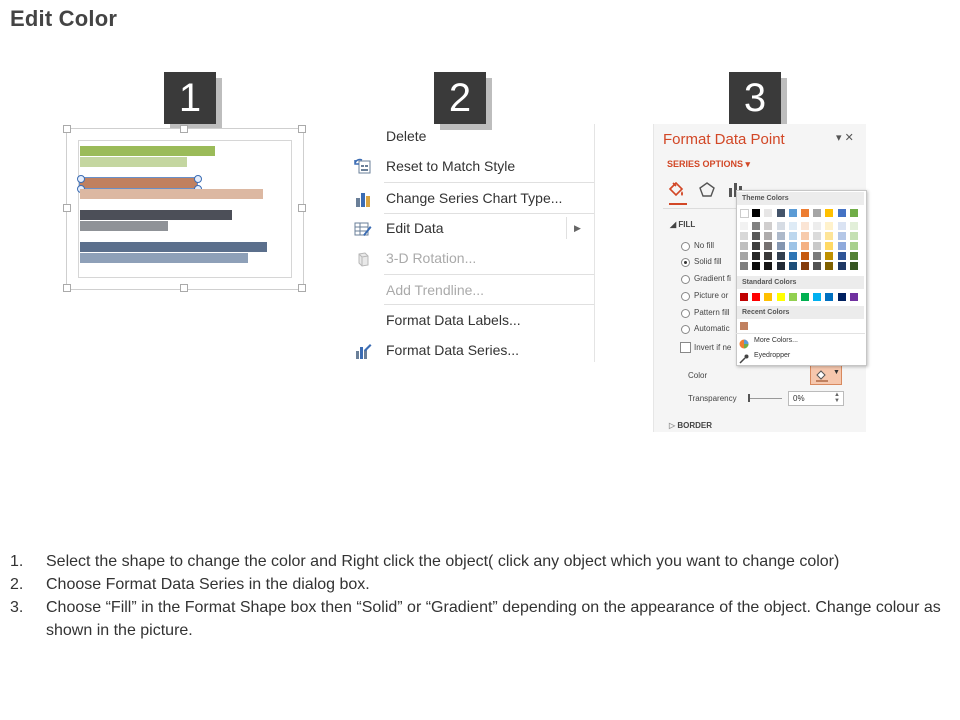 The width and height of the screenshot is (960, 720). What do you see at coordinates (765, 398) in the screenshot?
I see `transparency-slider-track` at bounding box center [765, 398].